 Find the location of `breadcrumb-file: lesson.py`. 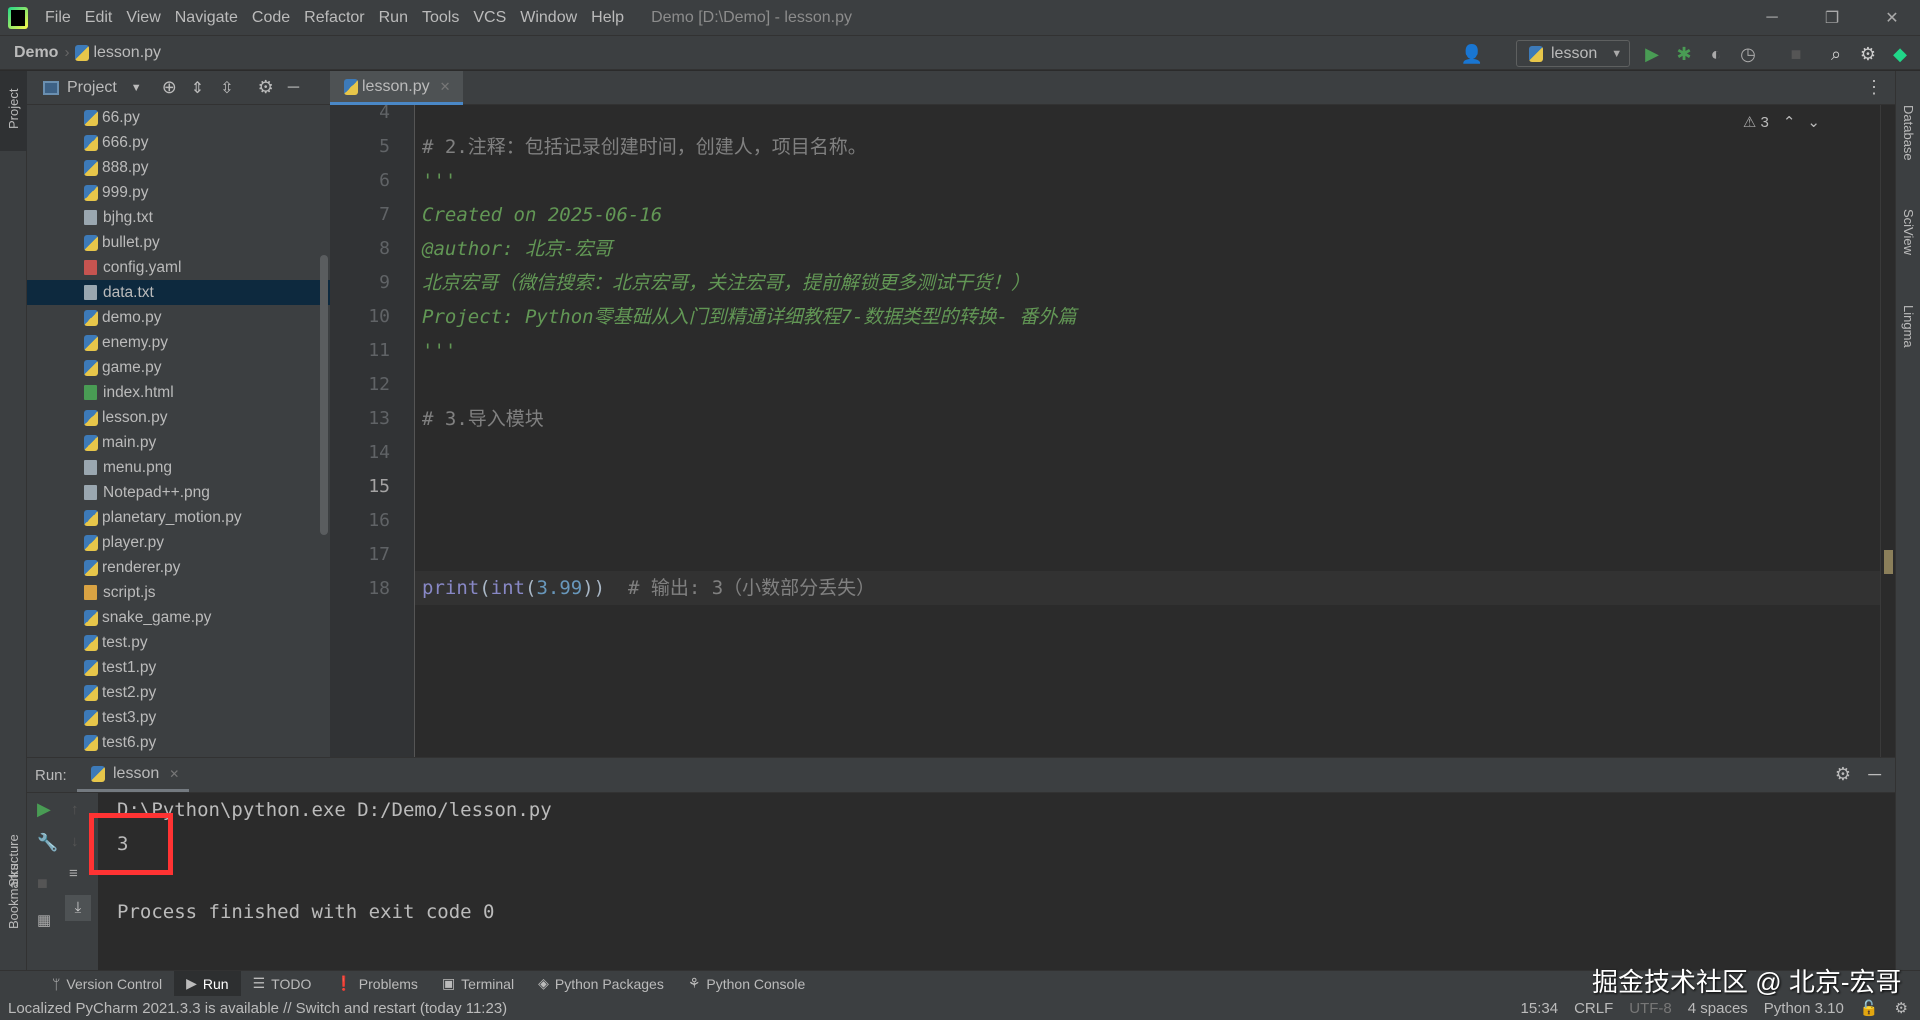

breadcrumb-file: lesson.py is located at coordinates (127, 53).